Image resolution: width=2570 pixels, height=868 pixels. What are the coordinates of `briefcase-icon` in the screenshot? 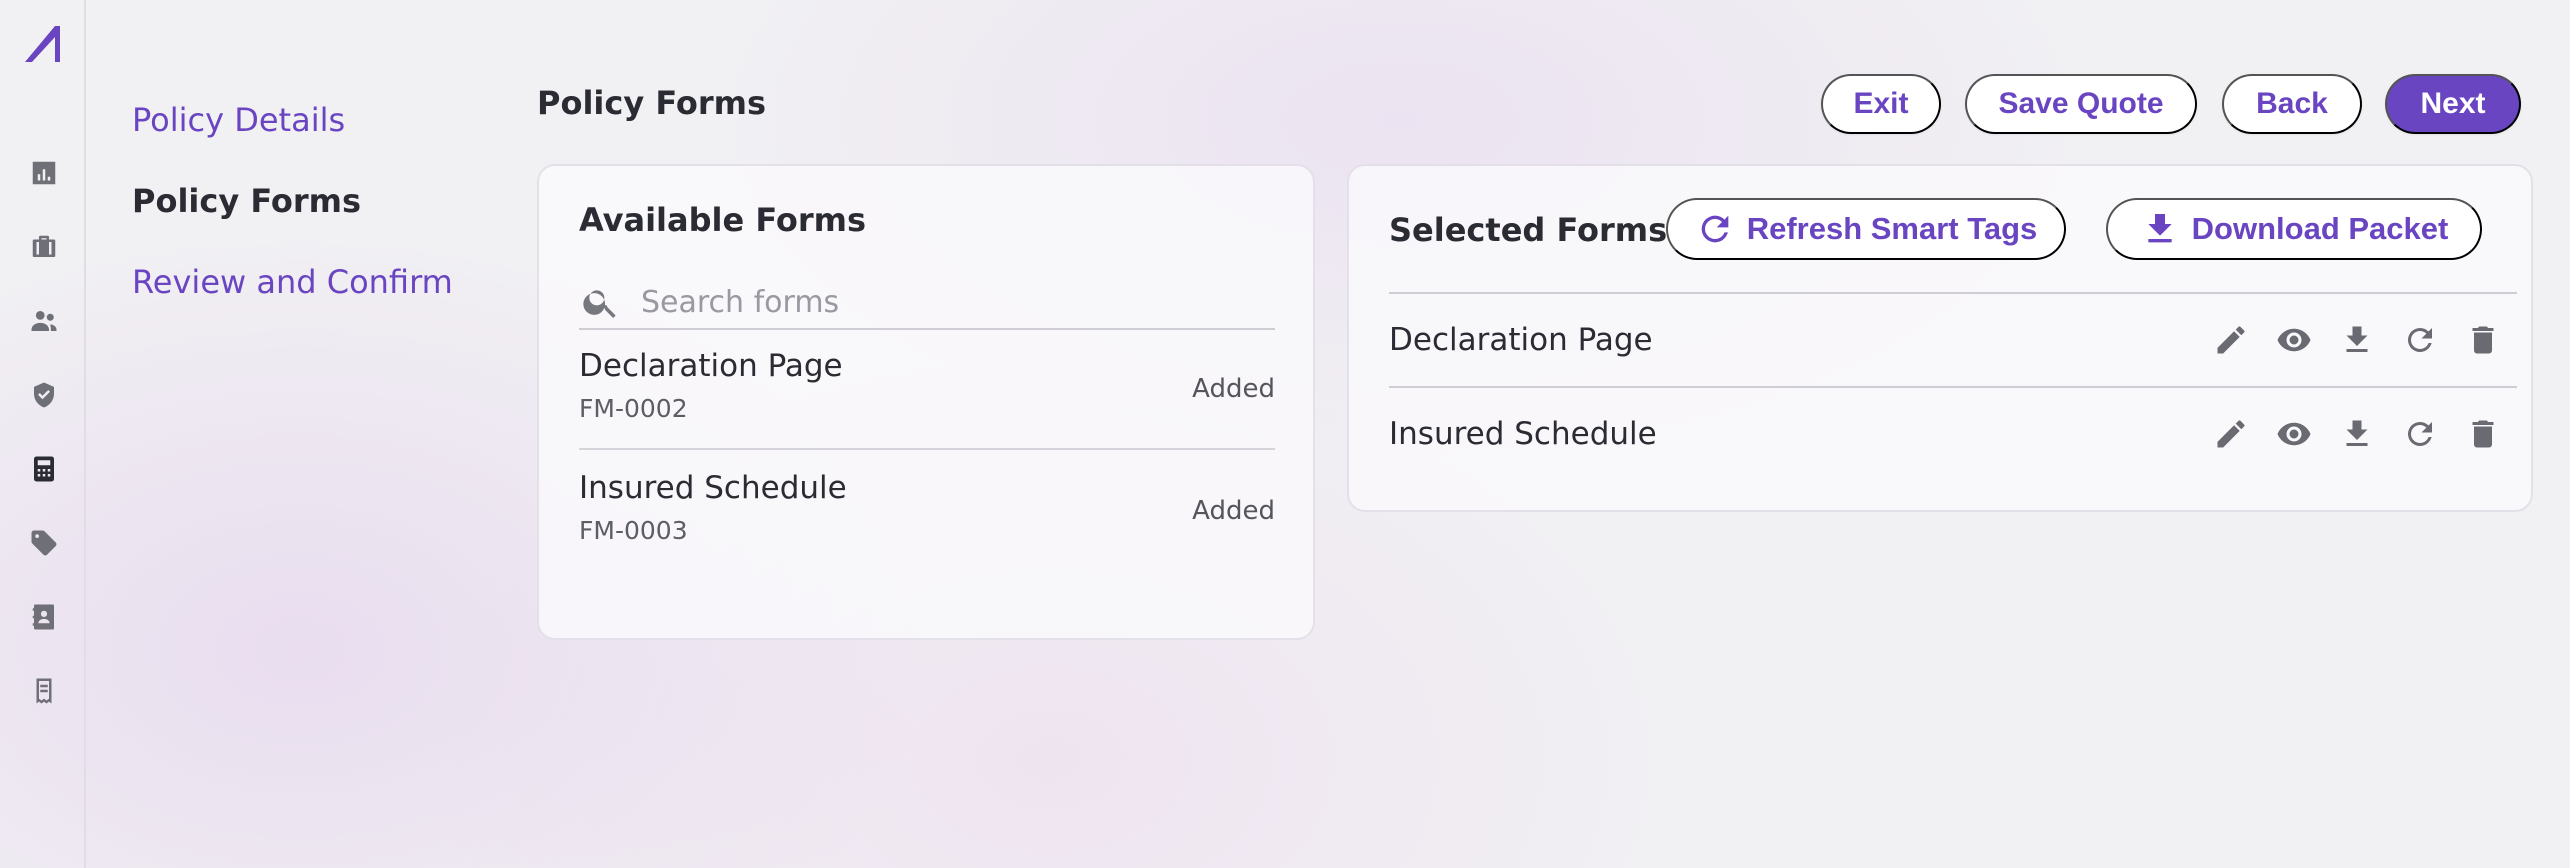 It's located at (44, 247).